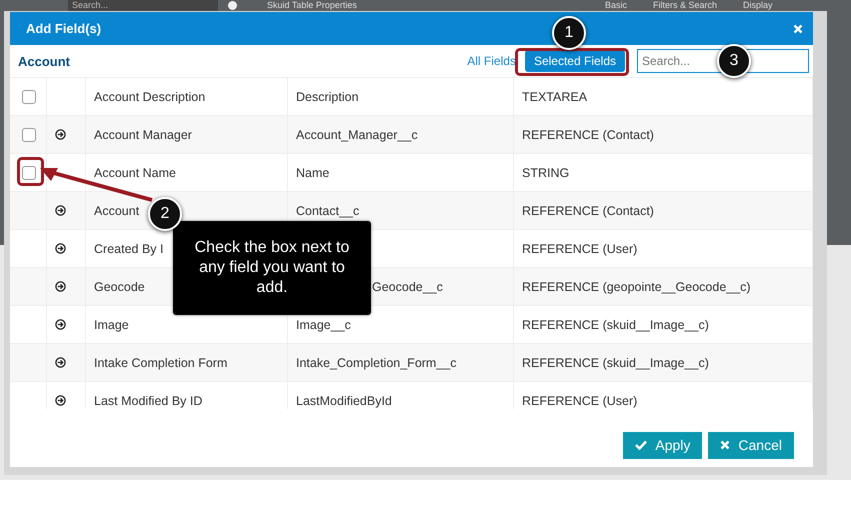 The image size is (851, 515). What do you see at coordinates (129, 249) in the screenshot?
I see `field-label: Created By I` at bounding box center [129, 249].